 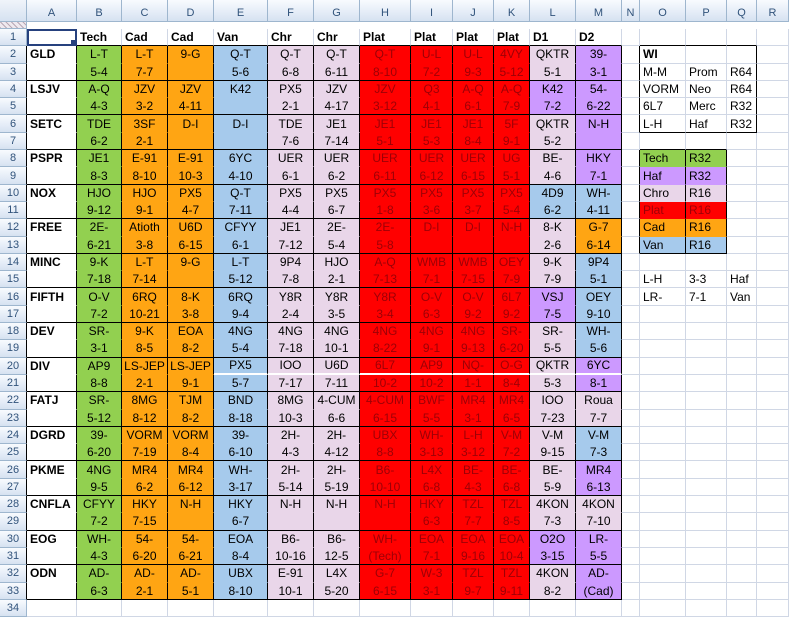 I want to click on cell-G17: 3-5, so click(x=337, y=314).